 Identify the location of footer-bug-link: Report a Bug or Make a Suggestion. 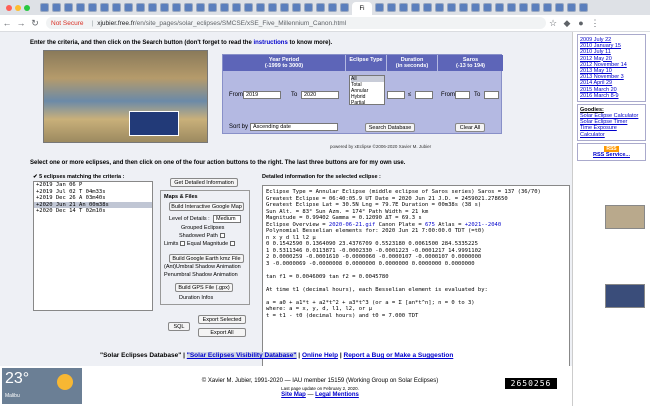
(399, 355).